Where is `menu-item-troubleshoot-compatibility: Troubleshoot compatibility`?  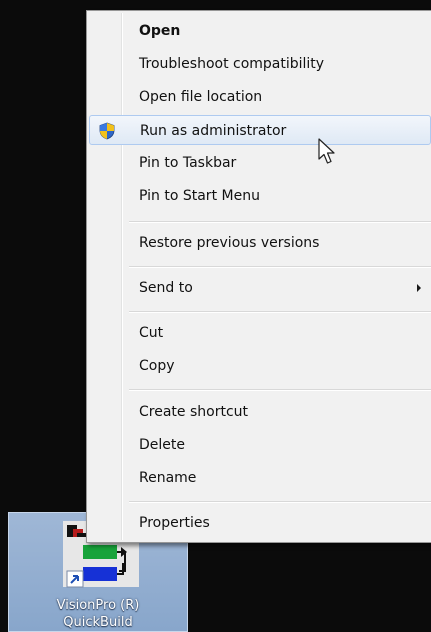
menu-item-troubleshoot-compatibility: Troubleshoot compatibility is located at coordinates (260, 64).